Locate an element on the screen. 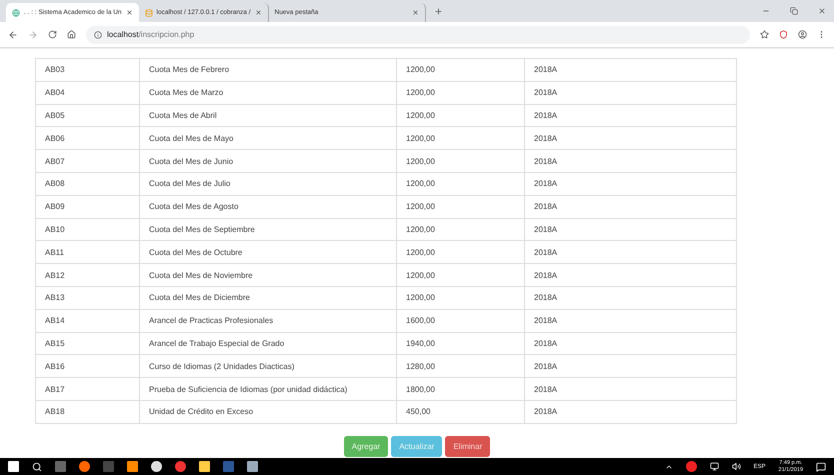 This screenshot has width=834, height=475. star-icon is located at coordinates (764, 34).